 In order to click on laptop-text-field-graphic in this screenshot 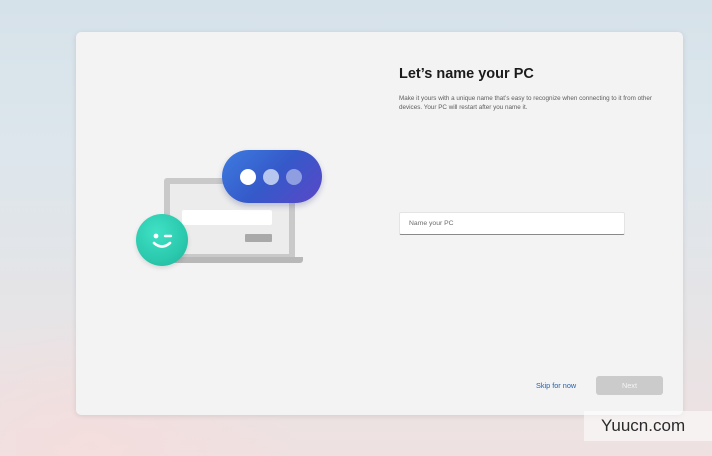, I will do `click(227, 217)`.